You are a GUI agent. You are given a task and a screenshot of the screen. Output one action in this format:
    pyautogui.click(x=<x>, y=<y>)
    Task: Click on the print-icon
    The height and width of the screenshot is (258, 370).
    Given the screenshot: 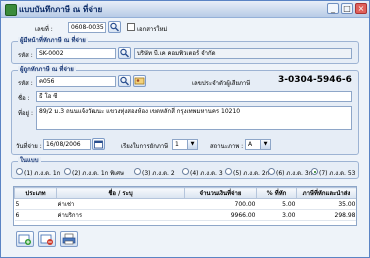 What is the action you would take?
    pyautogui.click(x=69, y=239)
    